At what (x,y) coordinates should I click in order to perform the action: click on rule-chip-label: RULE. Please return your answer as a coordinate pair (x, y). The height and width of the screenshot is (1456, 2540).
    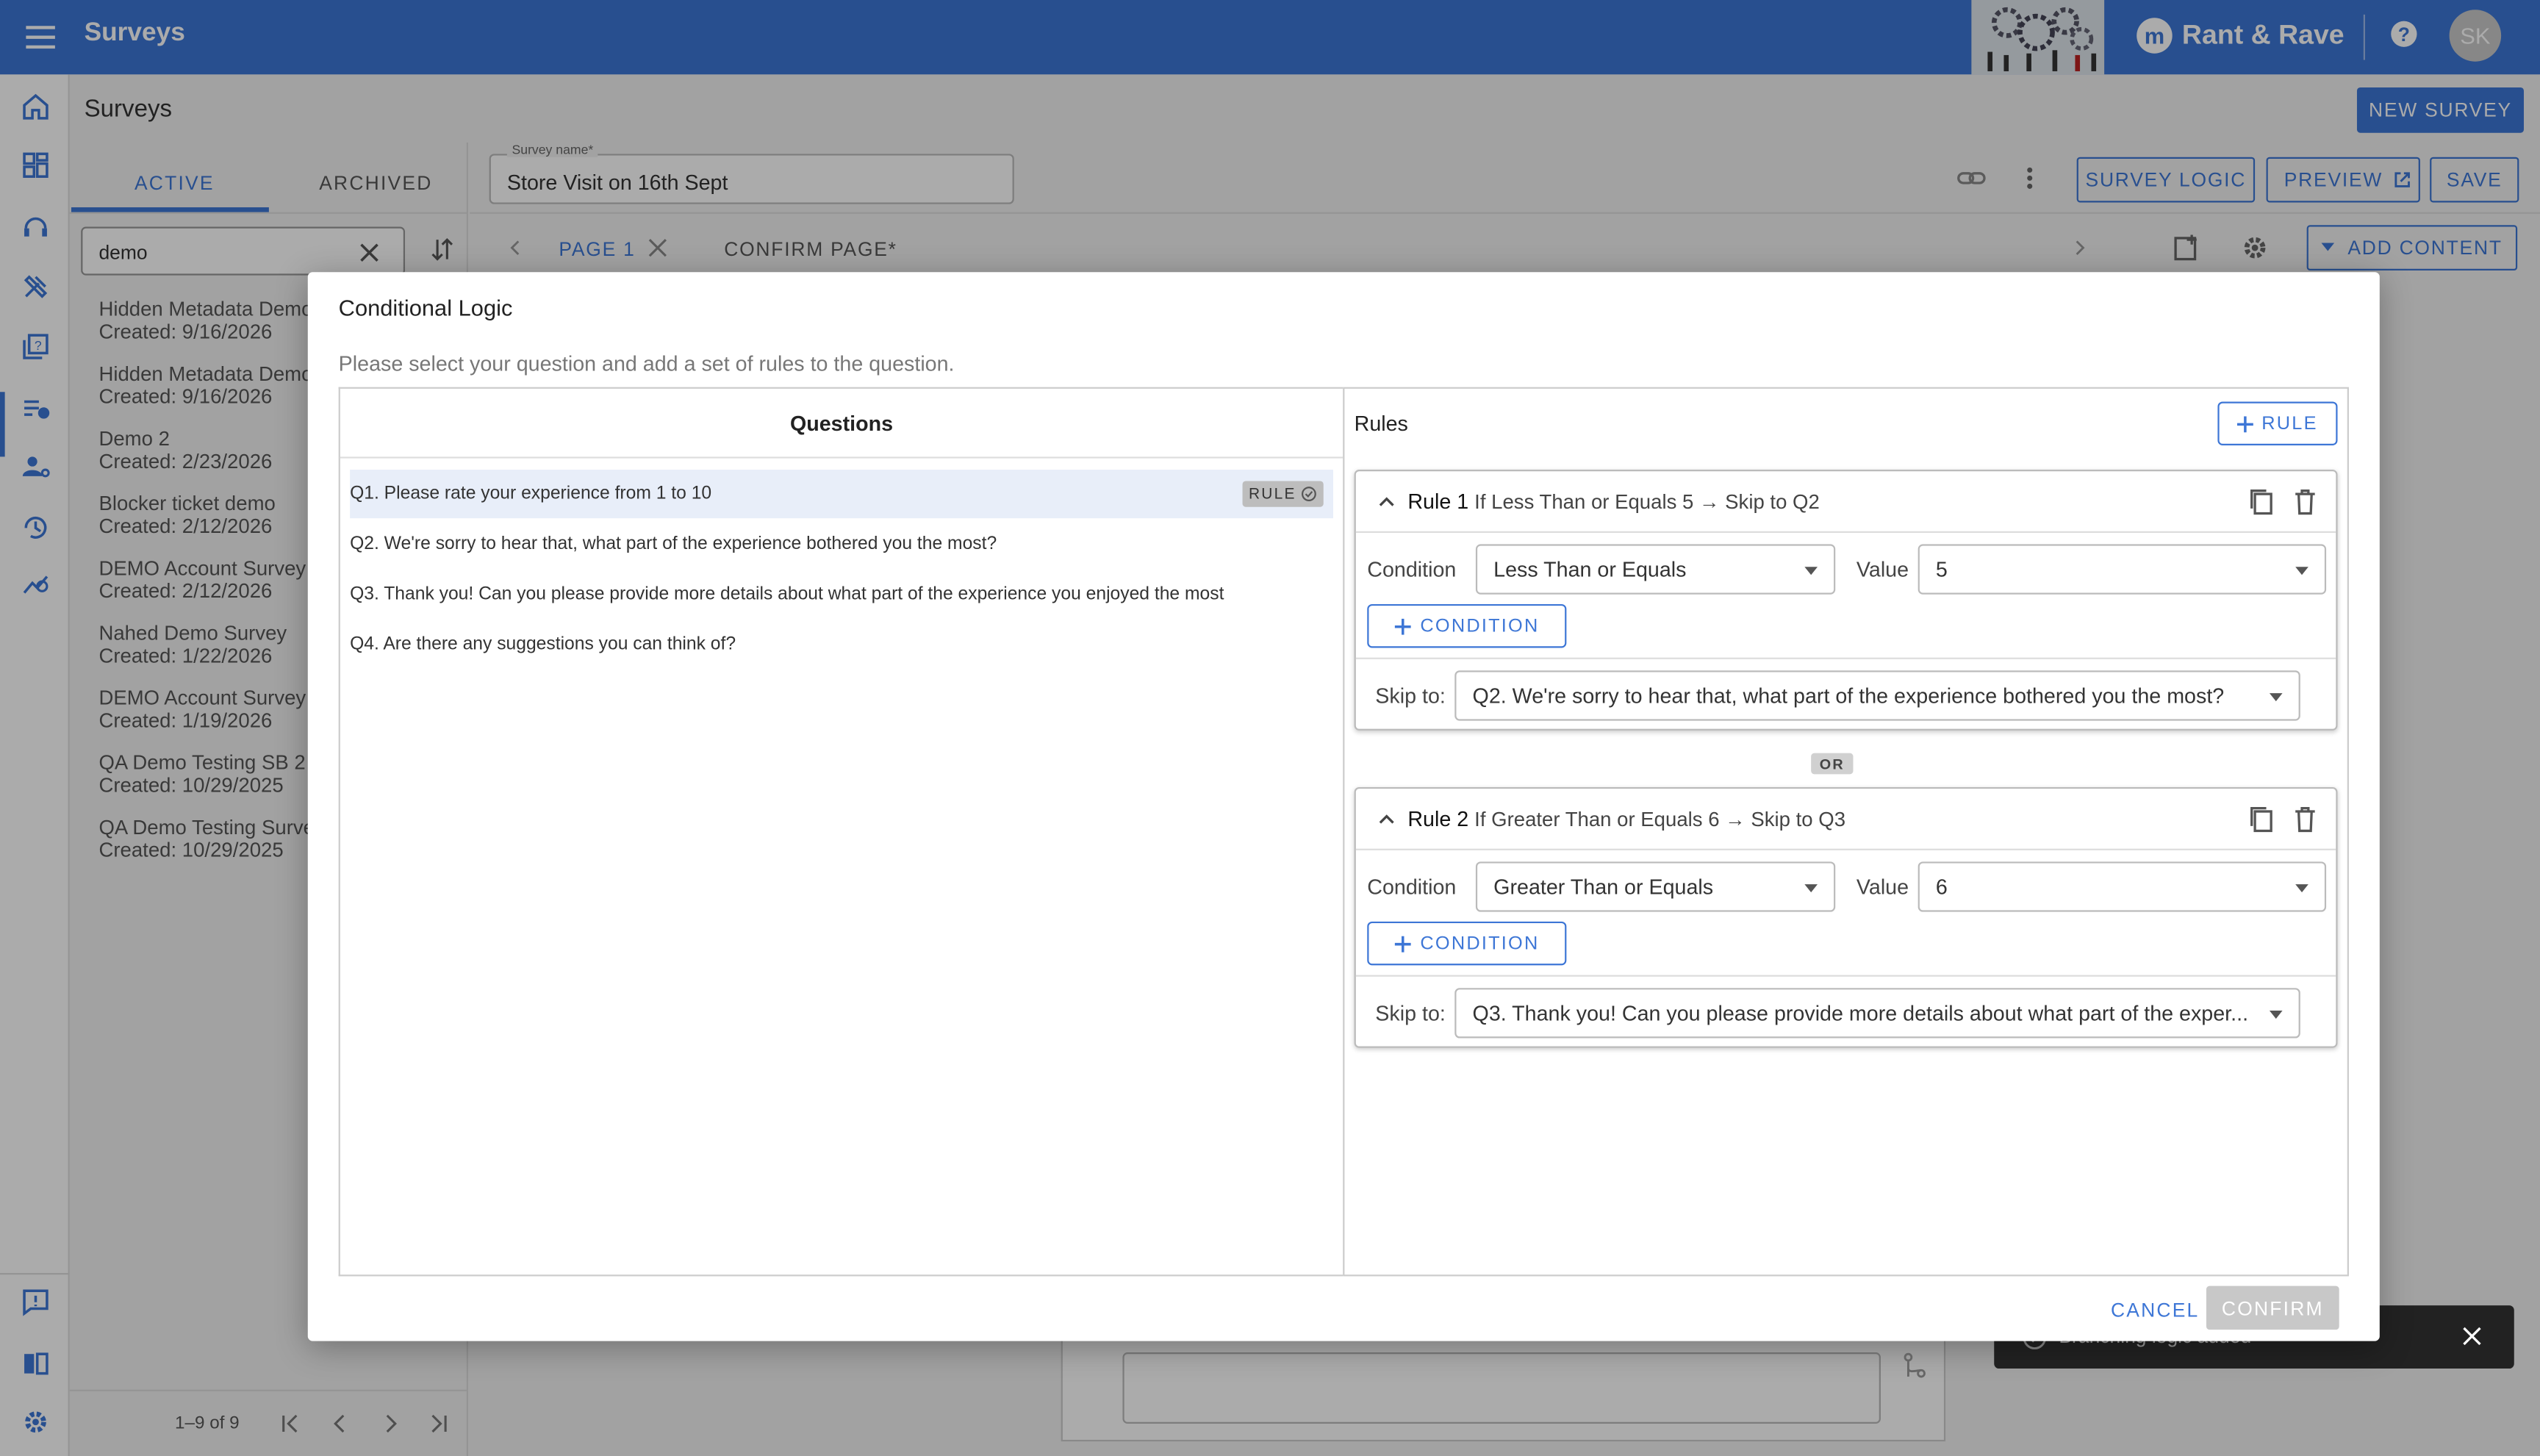
    Looking at the image, I should click on (1272, 493).